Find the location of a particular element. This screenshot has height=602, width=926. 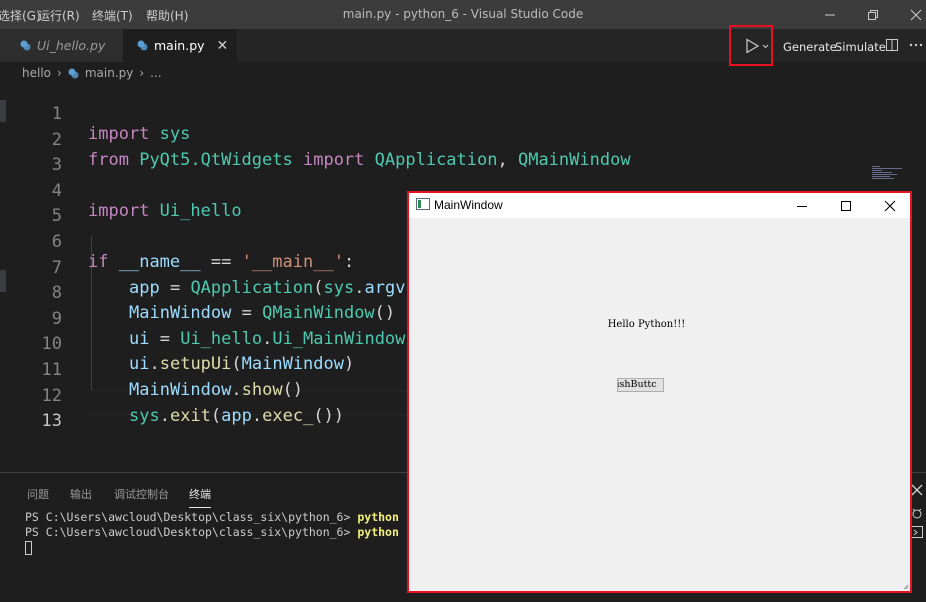

qt-minimize-button is located at coordinates (802, 205).